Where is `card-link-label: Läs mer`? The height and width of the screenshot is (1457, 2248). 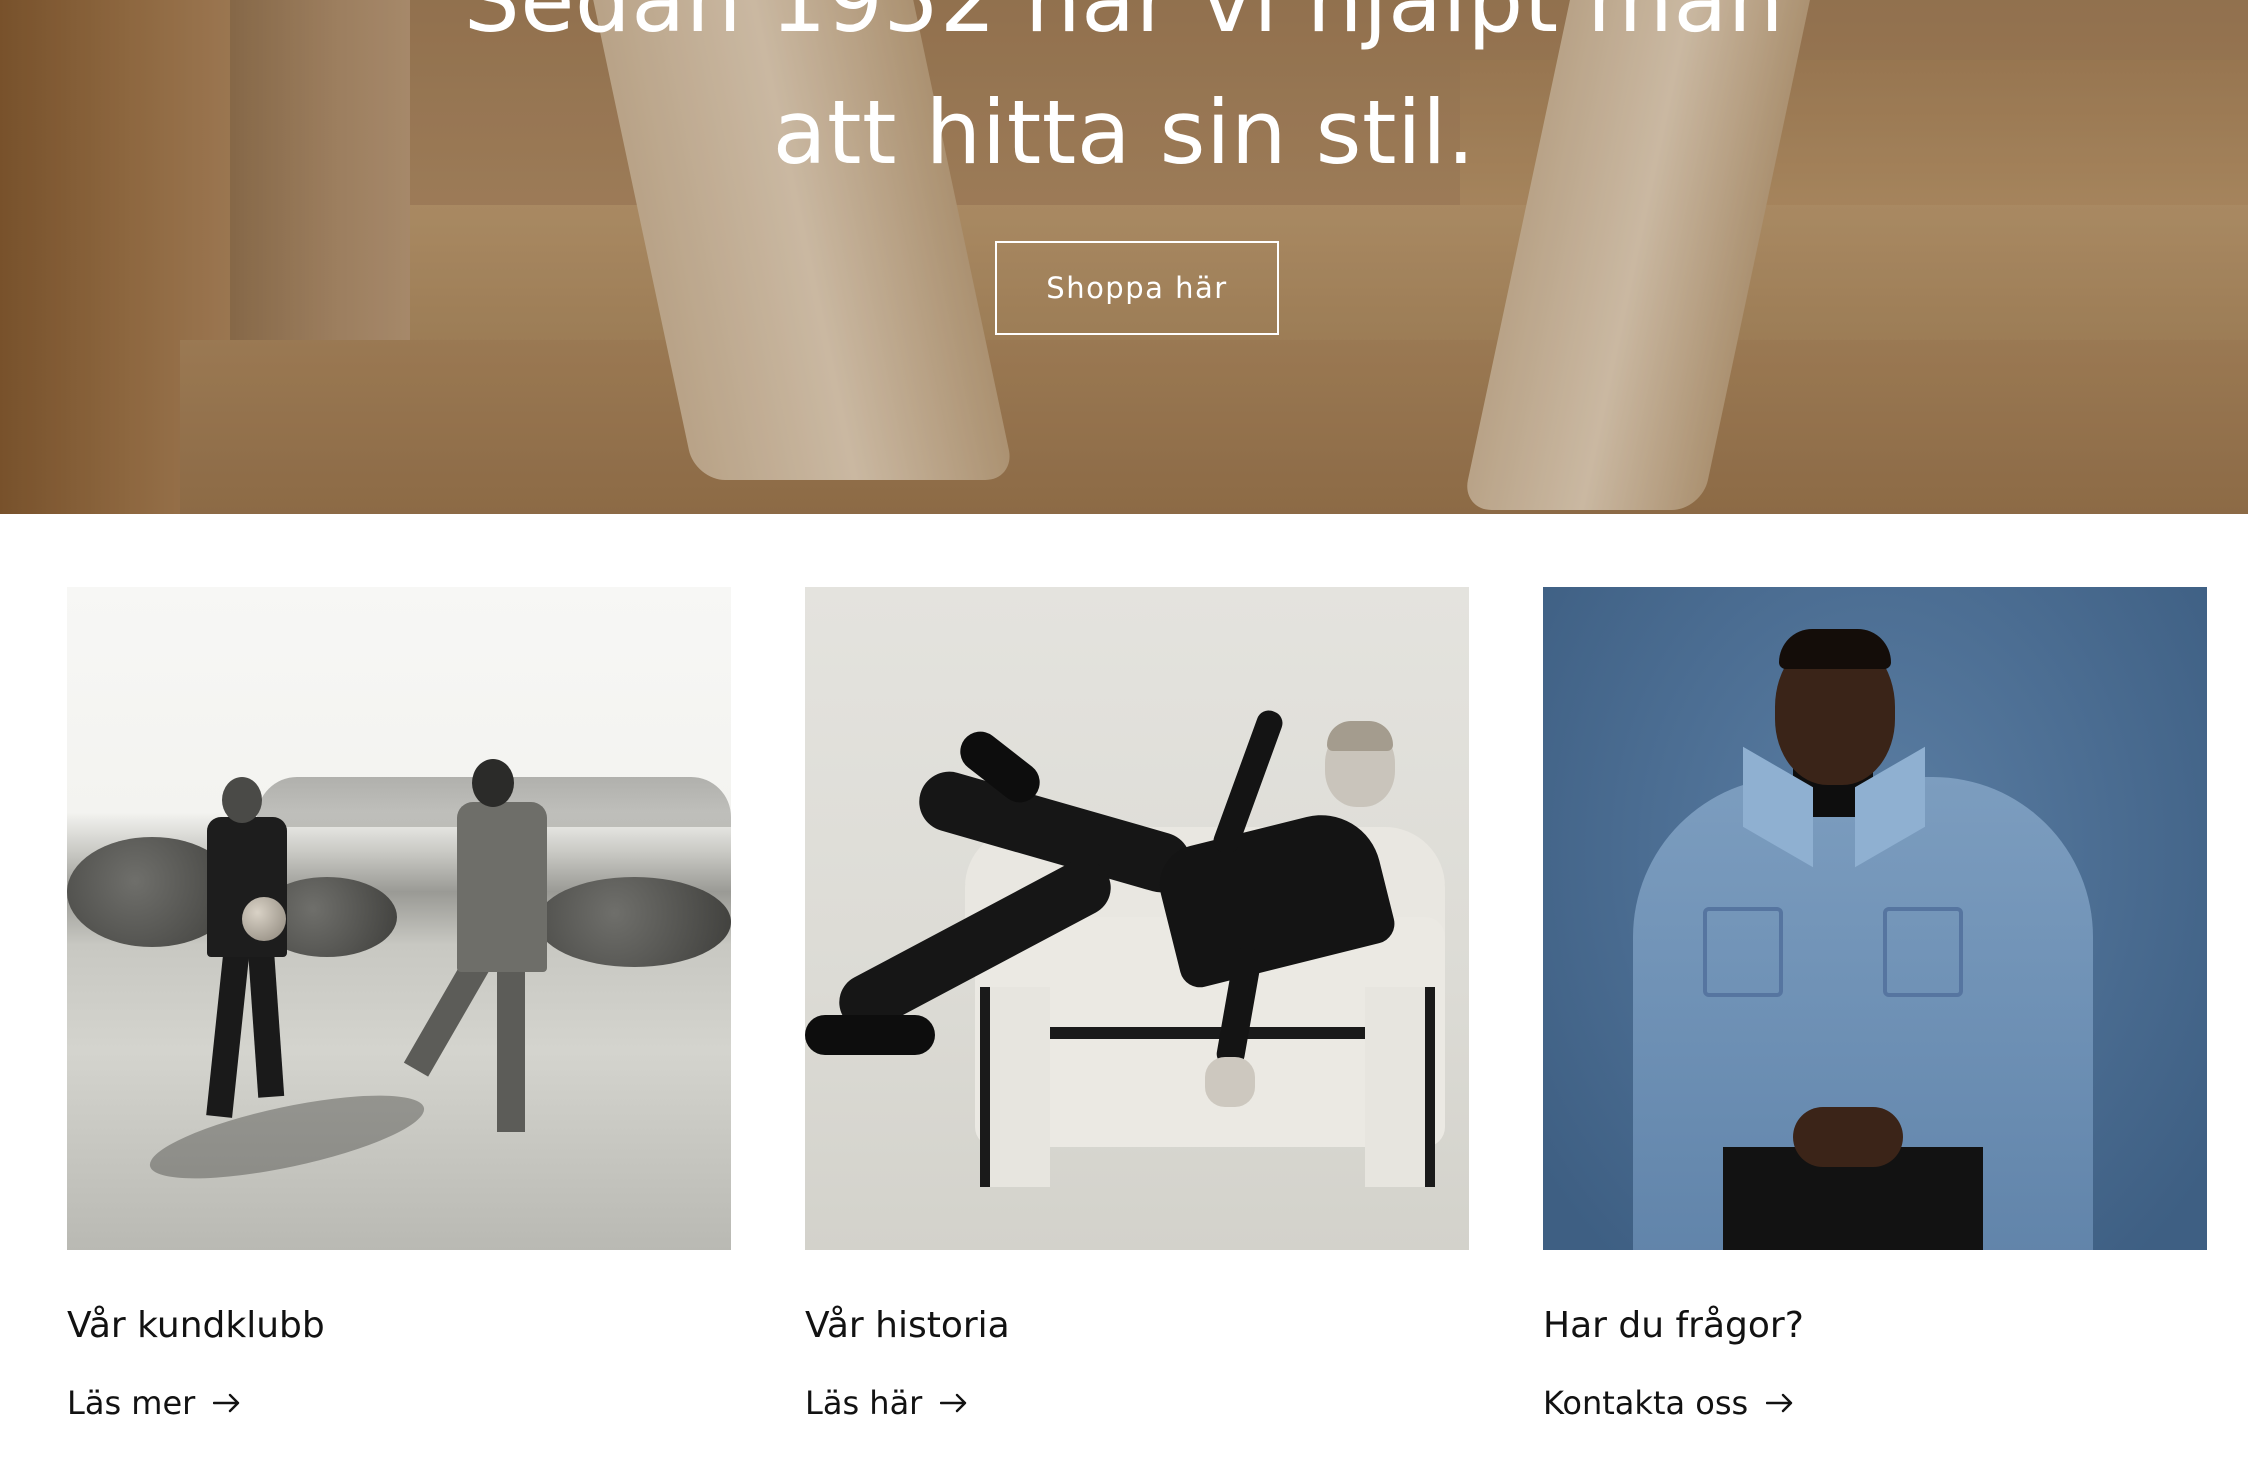 card-link-label: Läs mer is located at coordinates (131, 1403).